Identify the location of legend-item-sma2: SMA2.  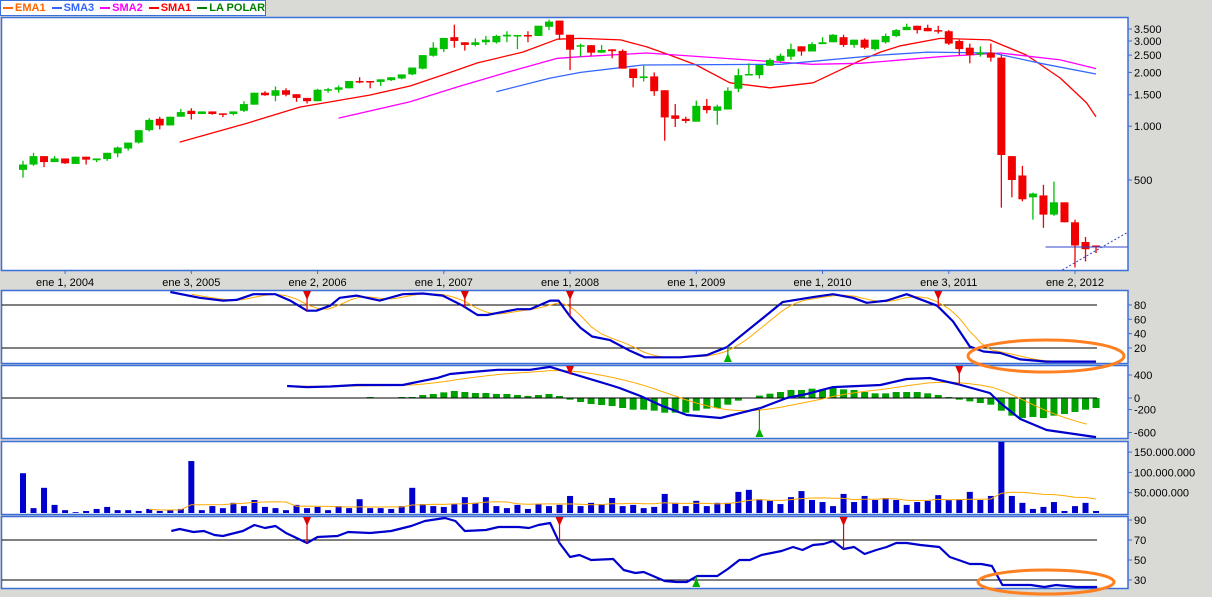
(121, 8).